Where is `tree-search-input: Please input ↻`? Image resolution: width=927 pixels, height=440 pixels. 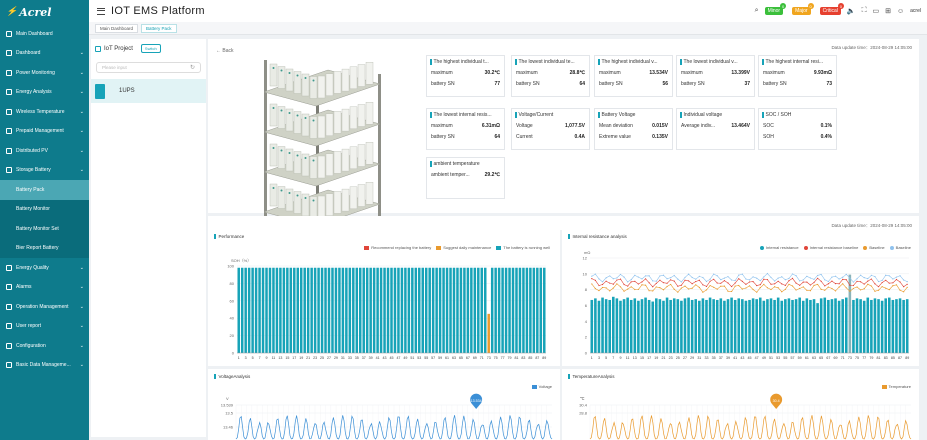 tree-search-input: Please input ↻ is located at coordinates (148, 67).